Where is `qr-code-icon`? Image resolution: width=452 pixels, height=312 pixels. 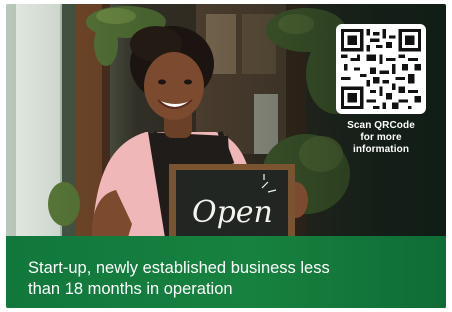 qr-code-icon is located at coordinates (381, 69).